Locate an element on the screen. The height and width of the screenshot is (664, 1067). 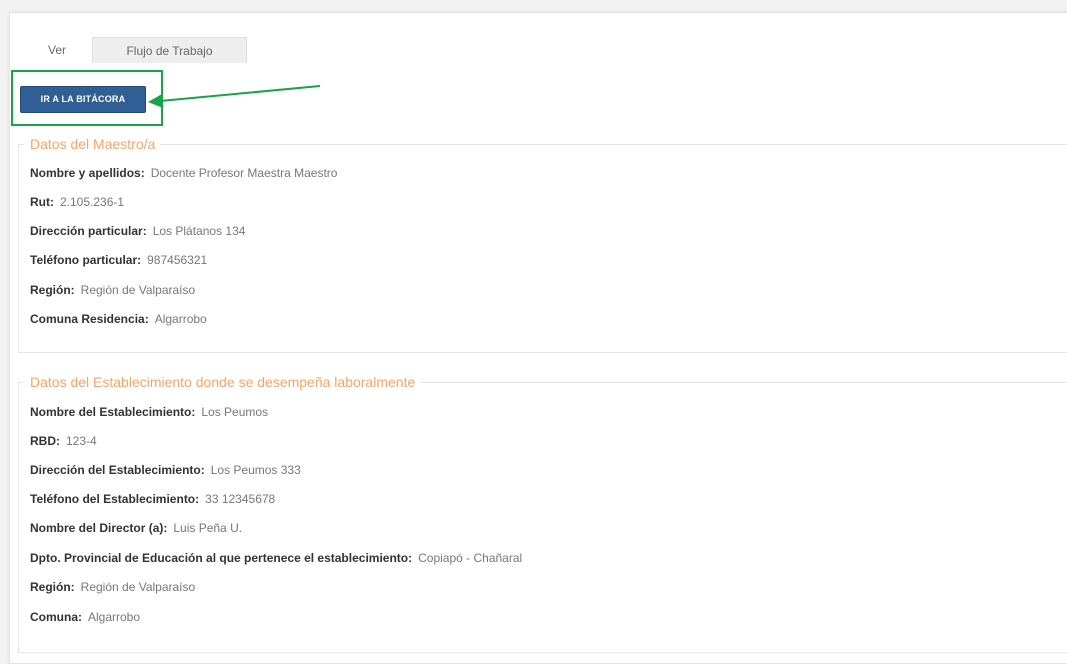
field-label: Teléfono particular: is located at coordinates (86, 260).